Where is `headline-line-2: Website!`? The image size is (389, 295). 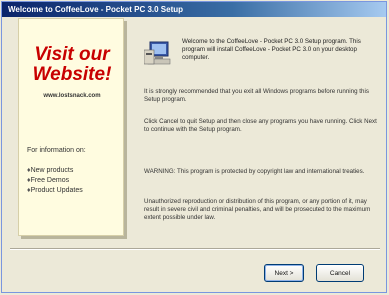 headline-line-2: Website! is located at coordinates (72, 74).